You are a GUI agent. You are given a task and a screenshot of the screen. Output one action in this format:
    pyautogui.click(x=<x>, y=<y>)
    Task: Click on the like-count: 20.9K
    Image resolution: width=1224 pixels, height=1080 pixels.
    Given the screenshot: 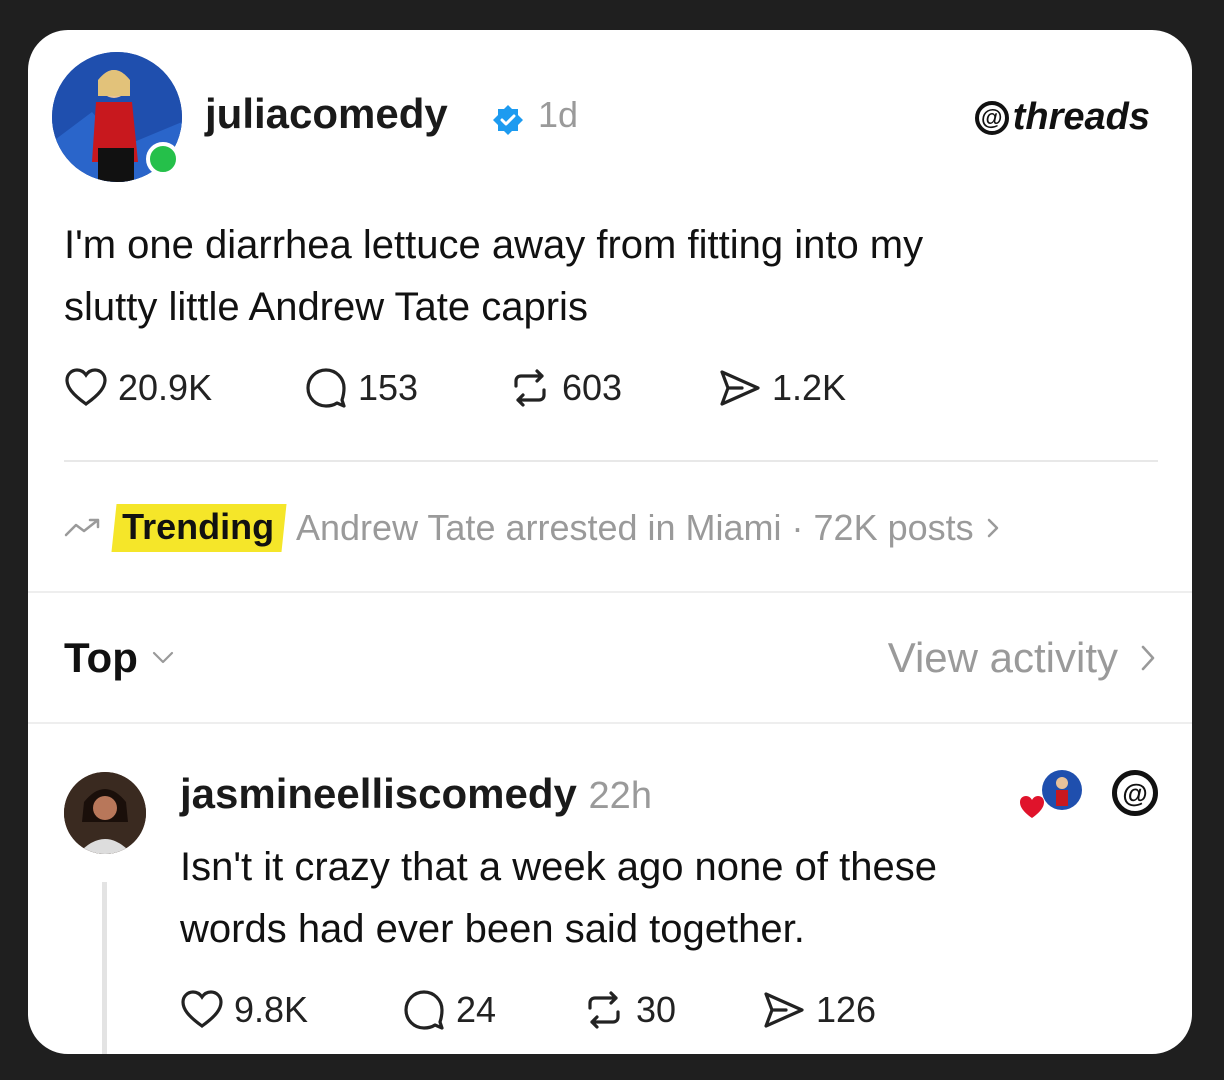 What is the action you would take?
    pyautogui.click(x=165, y=387)
    